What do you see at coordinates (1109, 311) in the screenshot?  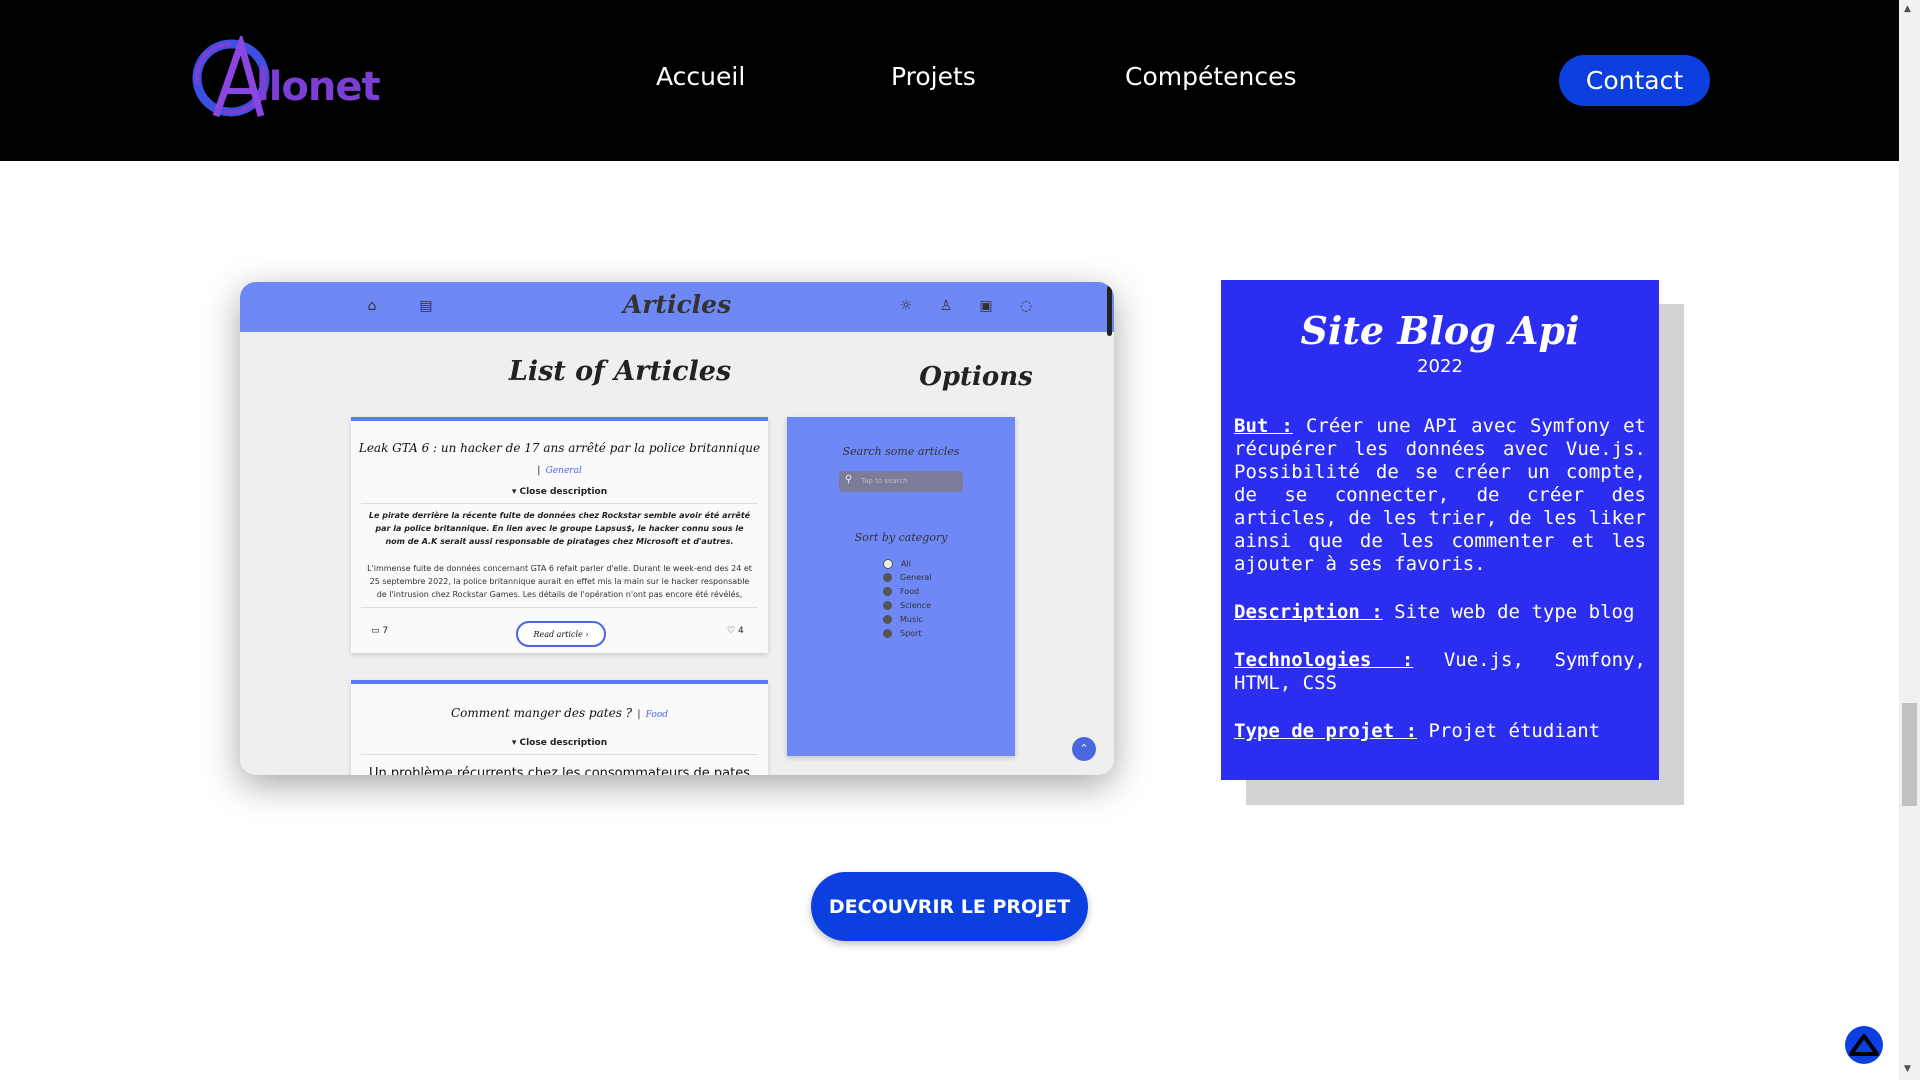 I see `mock-scrollbar` at bounding box center [1109, 311].